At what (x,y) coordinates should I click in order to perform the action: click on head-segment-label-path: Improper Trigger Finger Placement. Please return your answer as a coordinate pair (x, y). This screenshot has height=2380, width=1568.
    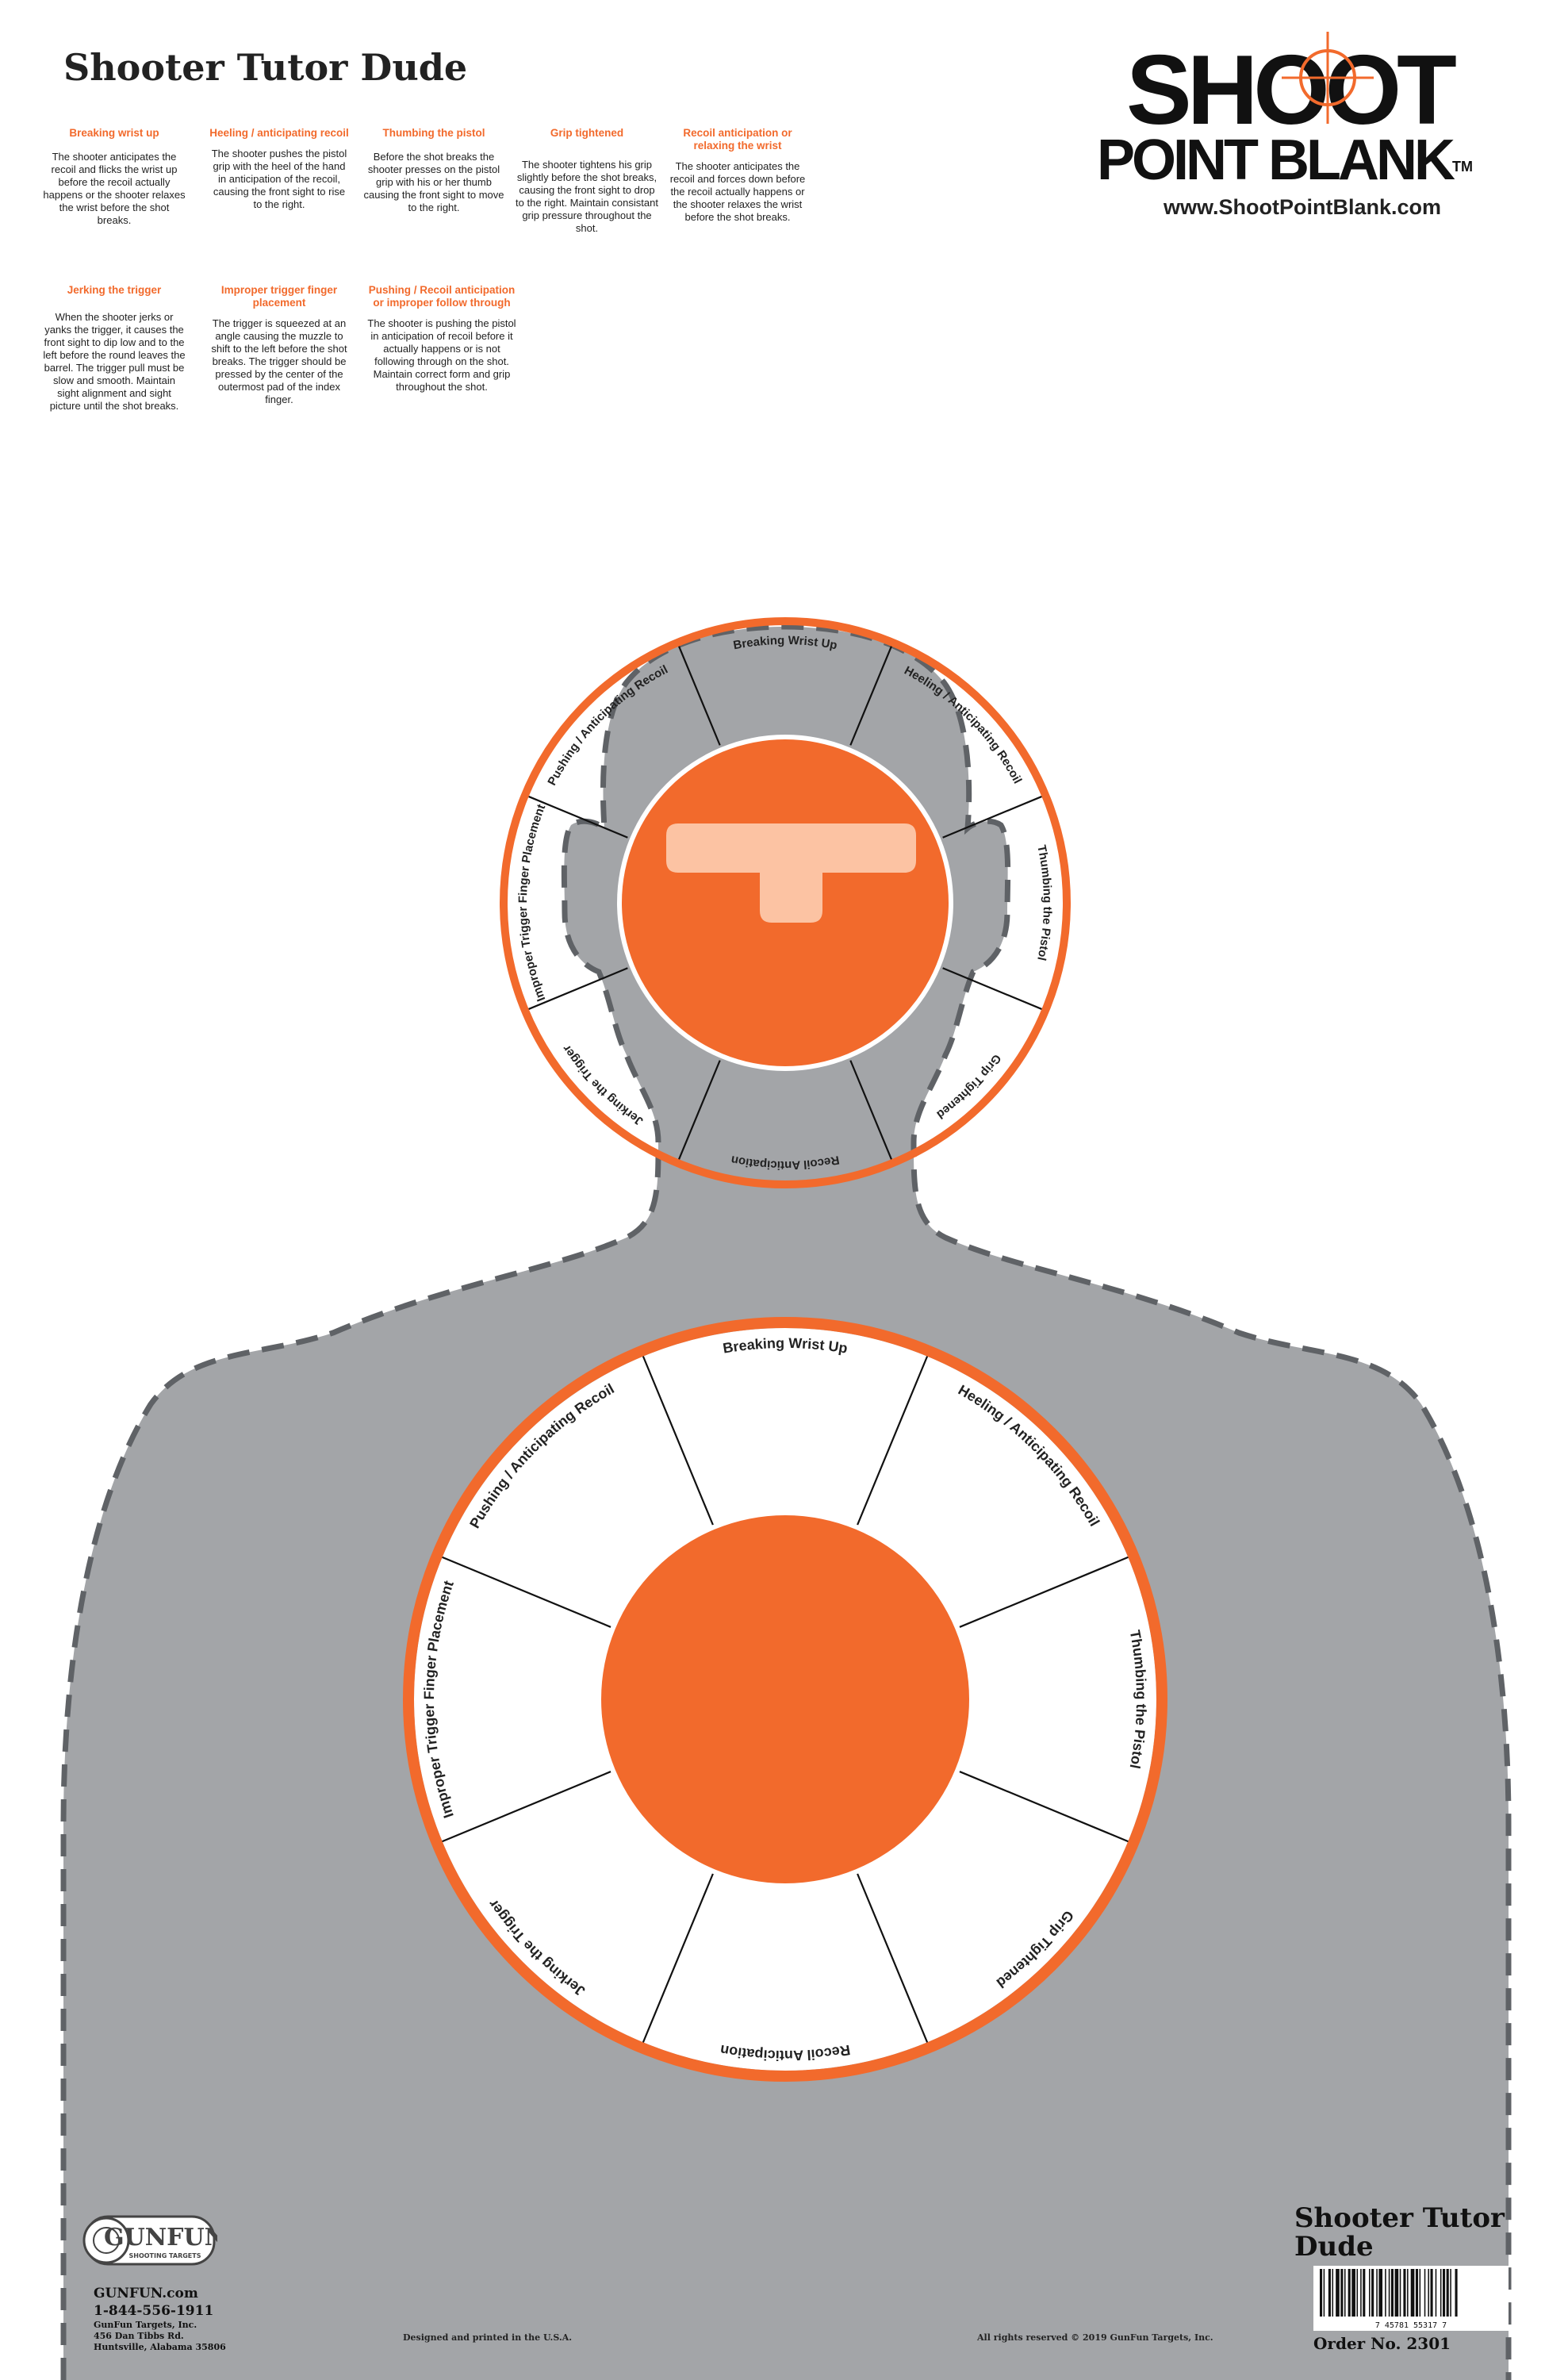
    Looking at the image, I should click on (532, 902).